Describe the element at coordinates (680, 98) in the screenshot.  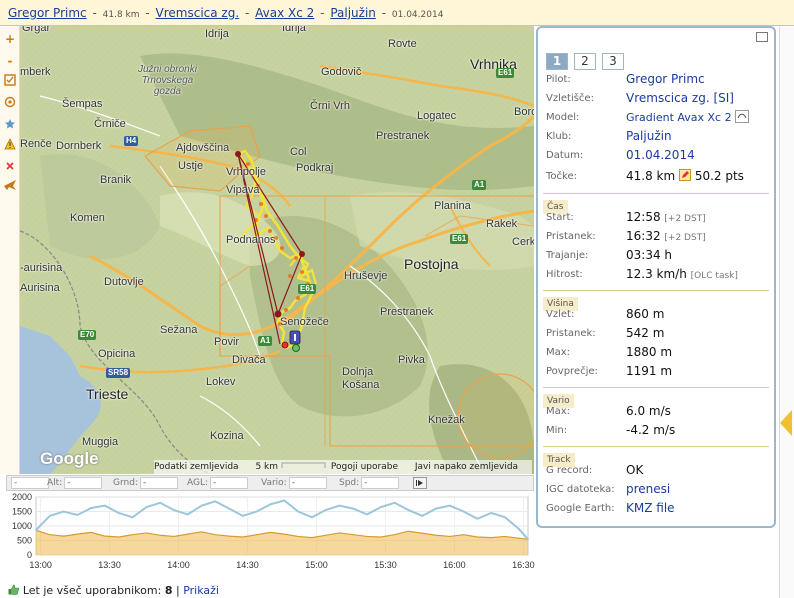
I see `launch-link: Vremscica zg. [SI]` at that location.